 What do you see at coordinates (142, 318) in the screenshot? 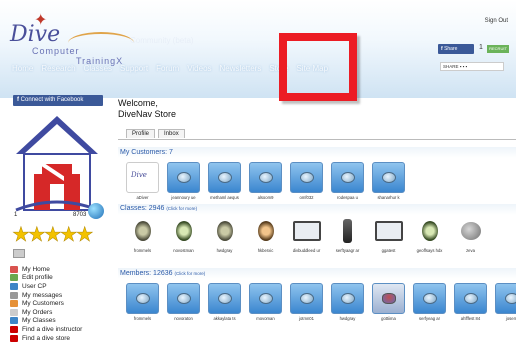
I see `member-name: frommels` at bounding box center [142, 318].